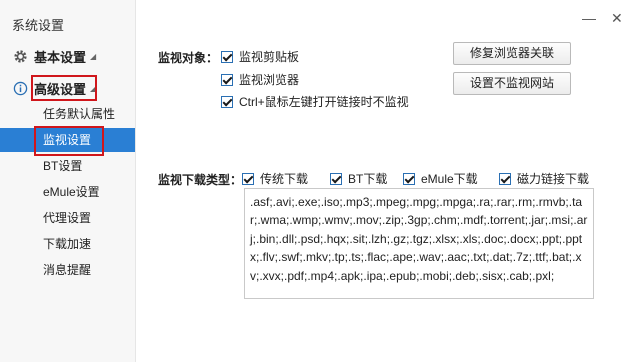  What do you see at coordinates (60, 89) in the screenshot?
I see `sidebar-section-advanced-label: 高级设置` at bounding box center [60, 89].